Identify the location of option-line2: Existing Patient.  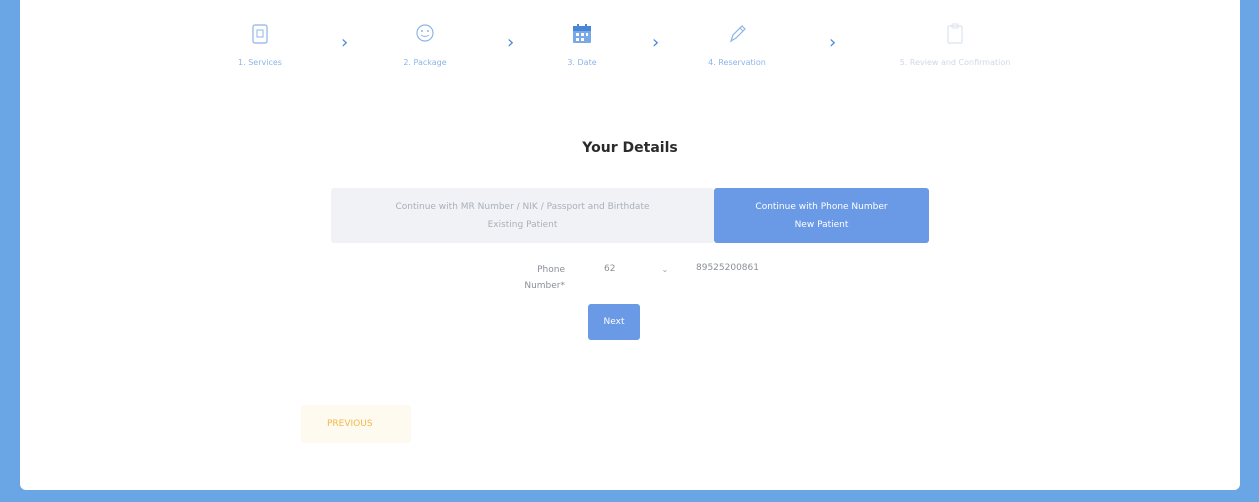
(522, 224).